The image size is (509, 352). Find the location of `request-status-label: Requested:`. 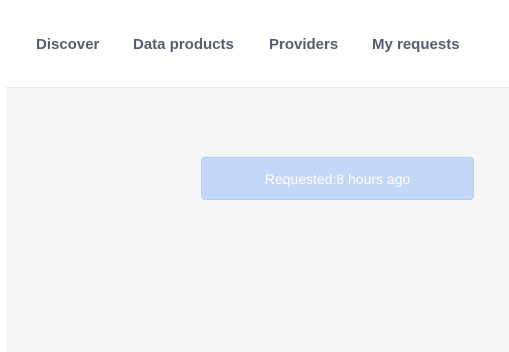

request-status-label: Requested: is located at coordinates (300, 178).